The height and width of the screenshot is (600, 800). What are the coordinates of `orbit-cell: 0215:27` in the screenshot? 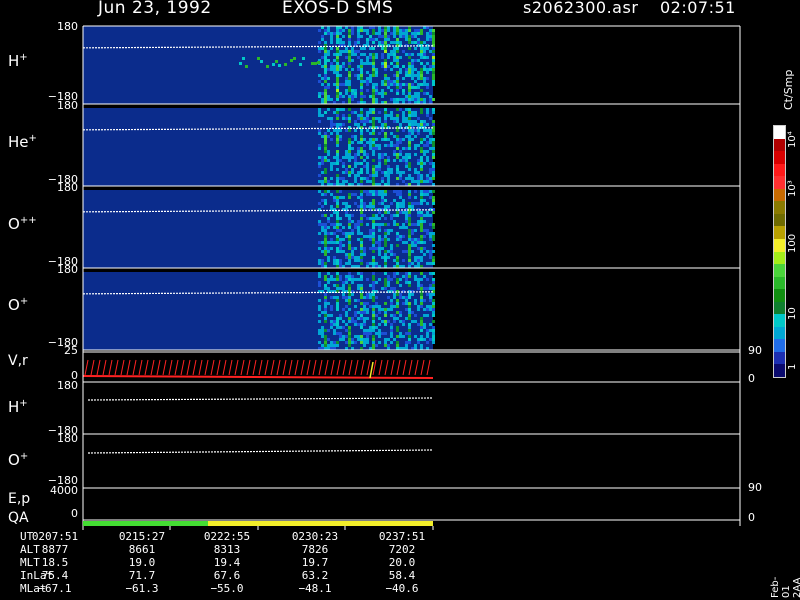 It's located at (142, 536).